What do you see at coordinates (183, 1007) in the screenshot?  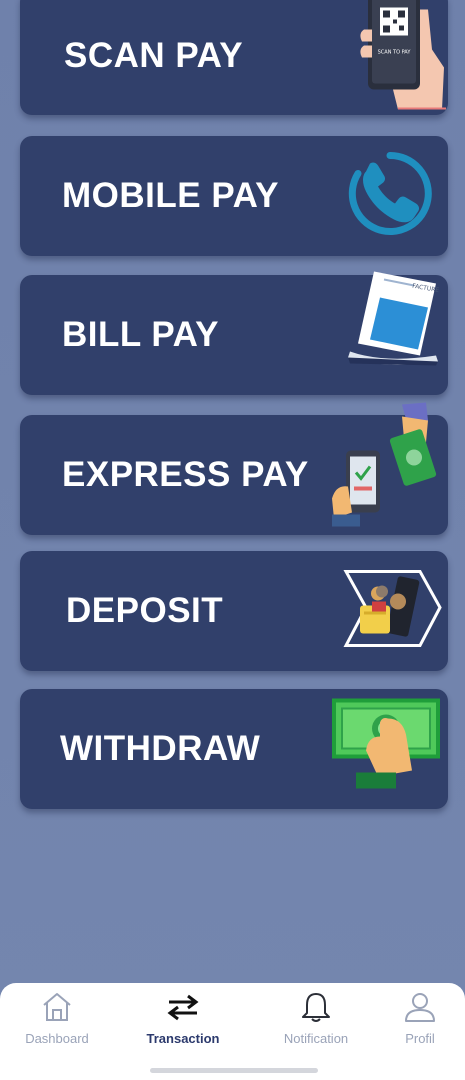 I see `transfer-arrows-icon` at bounding box center [183, 1007].